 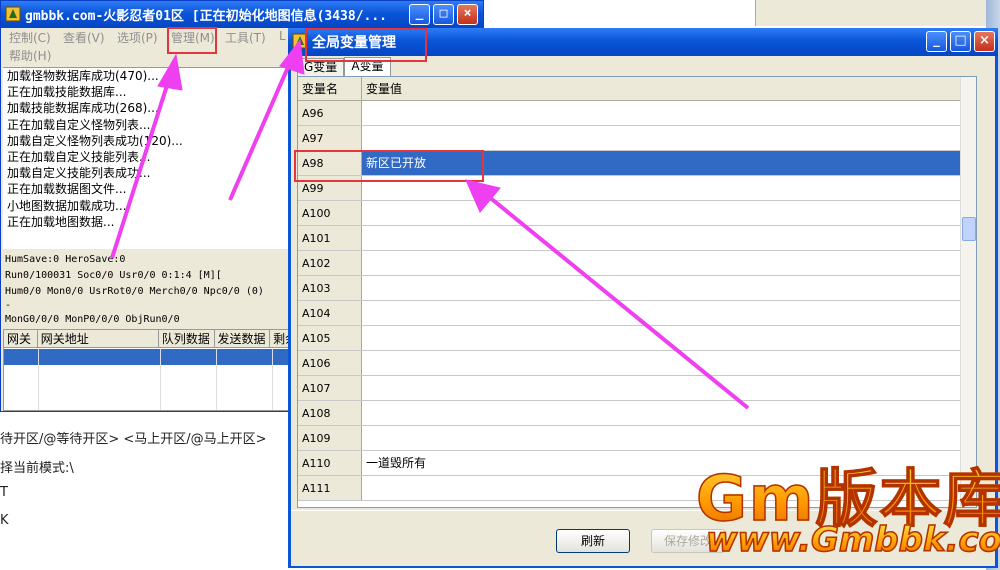 What do you see at coordinates (330, 488) in the screenshot?
I see `row-name: A111` at bounding box center [330, 488].